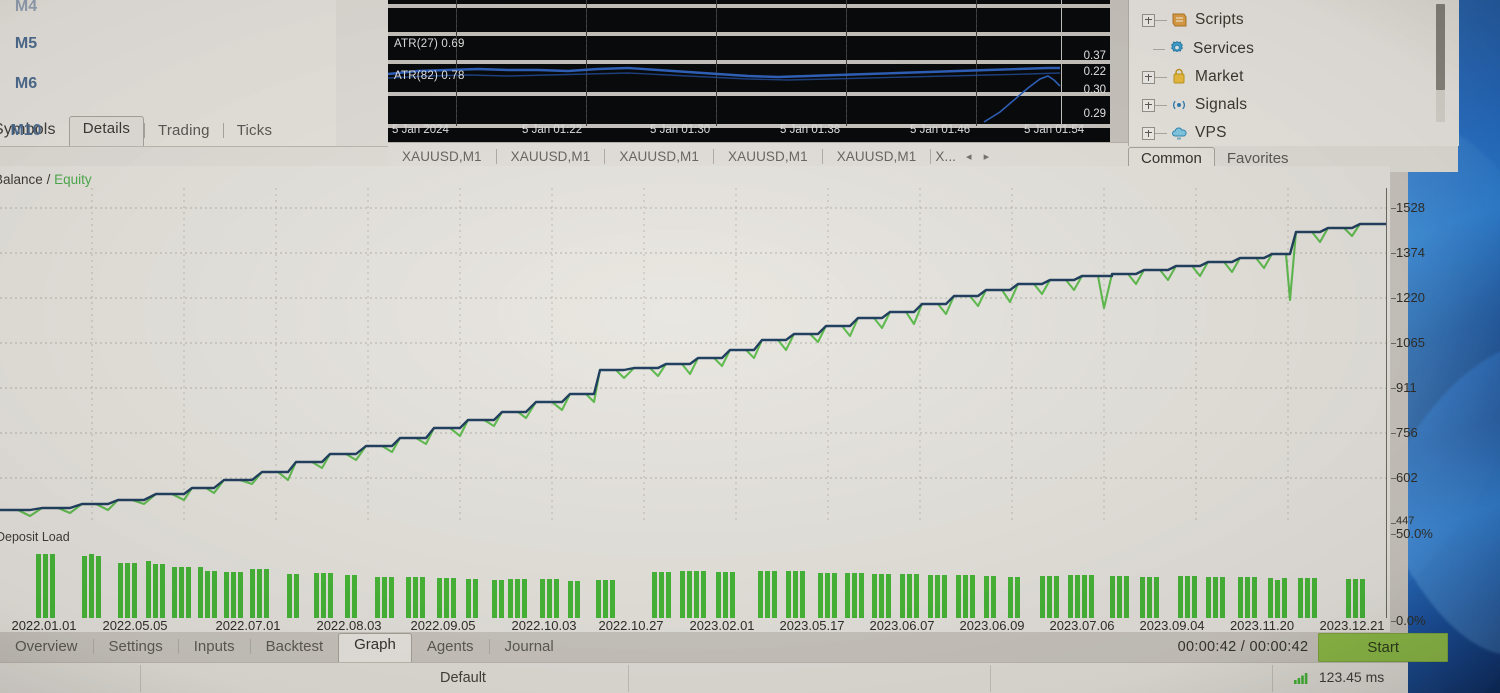 The height and width of the screenshot is (693, 1500). Describe the element at coordinates (450, 649) in the screenshot. I see `tab-agents: Agents` at that location.